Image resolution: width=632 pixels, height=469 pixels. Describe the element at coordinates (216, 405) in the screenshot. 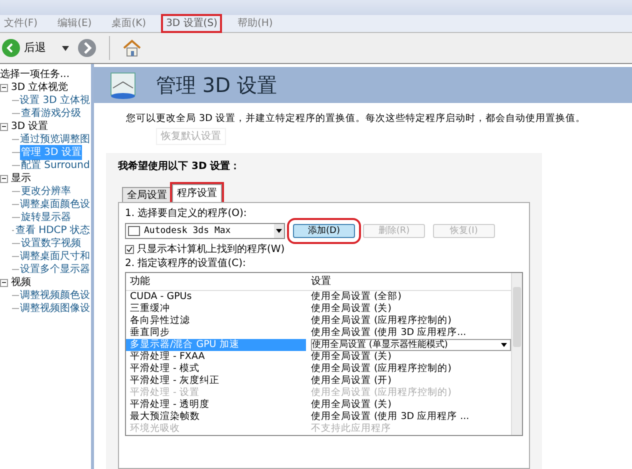

I see `feature-cell: 平滑处理 - 透明度` at that location.